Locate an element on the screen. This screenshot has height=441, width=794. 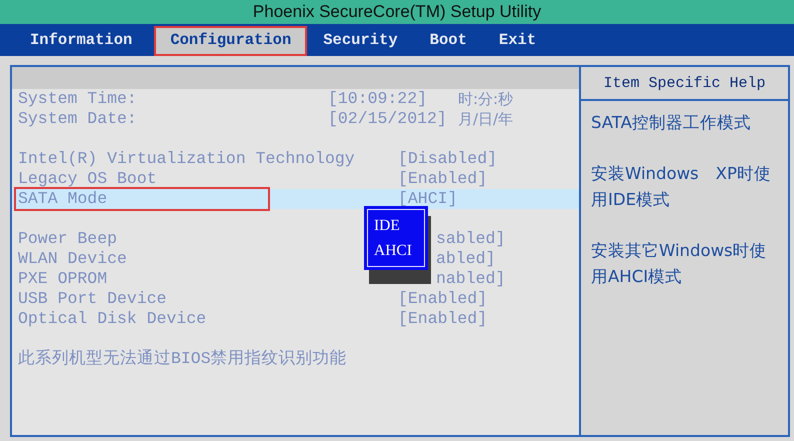
setting-label: Power Beep is located at coordinates (68, 239).